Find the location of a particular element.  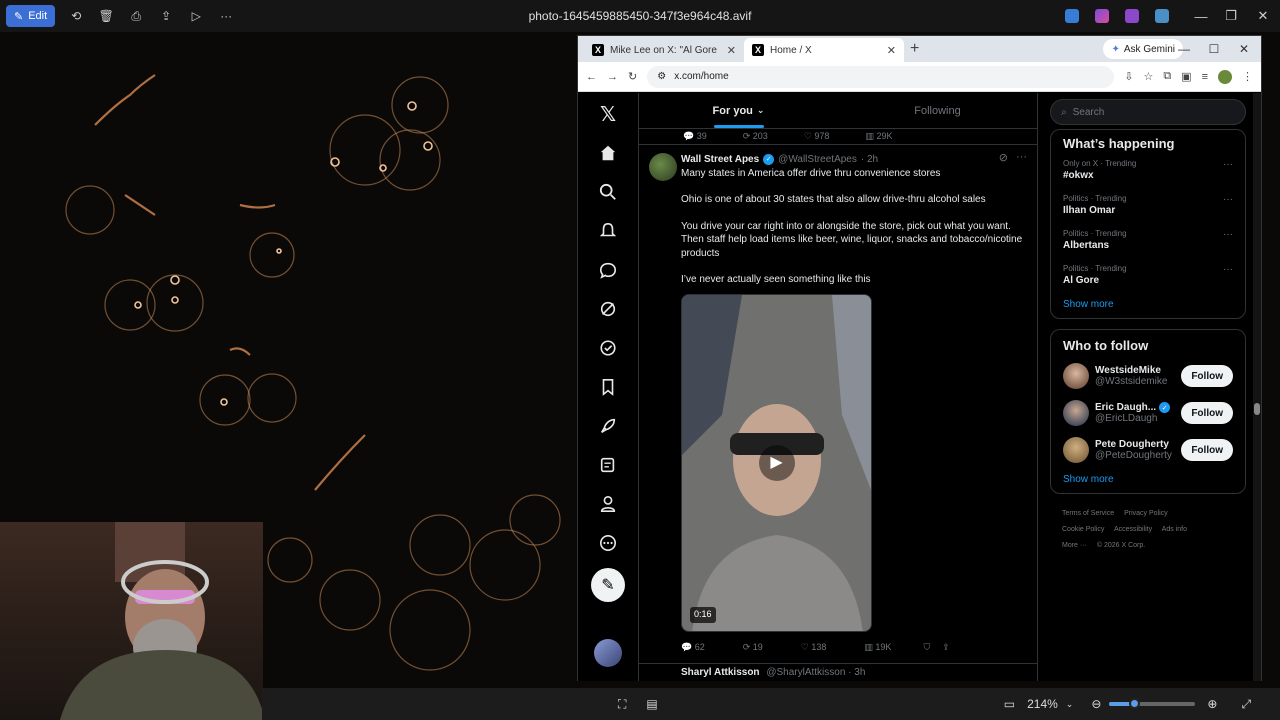

x-logo-icon: 𝕏 is located at coordinates (608, 114).